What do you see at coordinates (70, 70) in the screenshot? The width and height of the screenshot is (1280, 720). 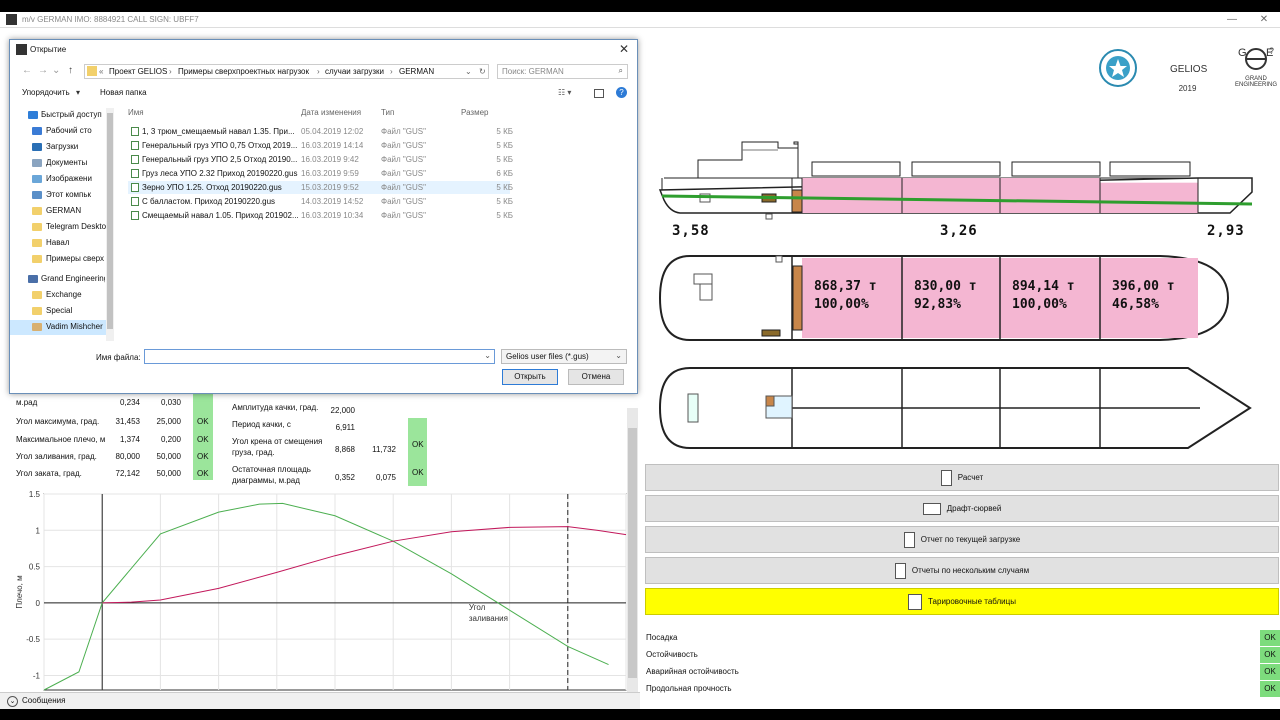 I see `up-arrow-icon: ↑` at bounding box center [70, 70].